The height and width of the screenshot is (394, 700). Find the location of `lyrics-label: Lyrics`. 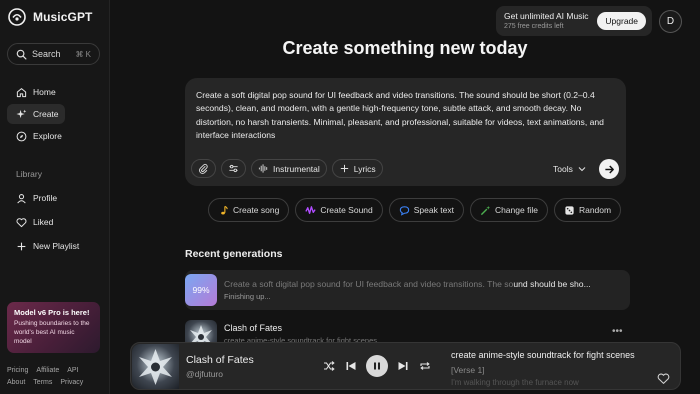

lyrics-label: Lyrics is located at coordinates (364, 168).